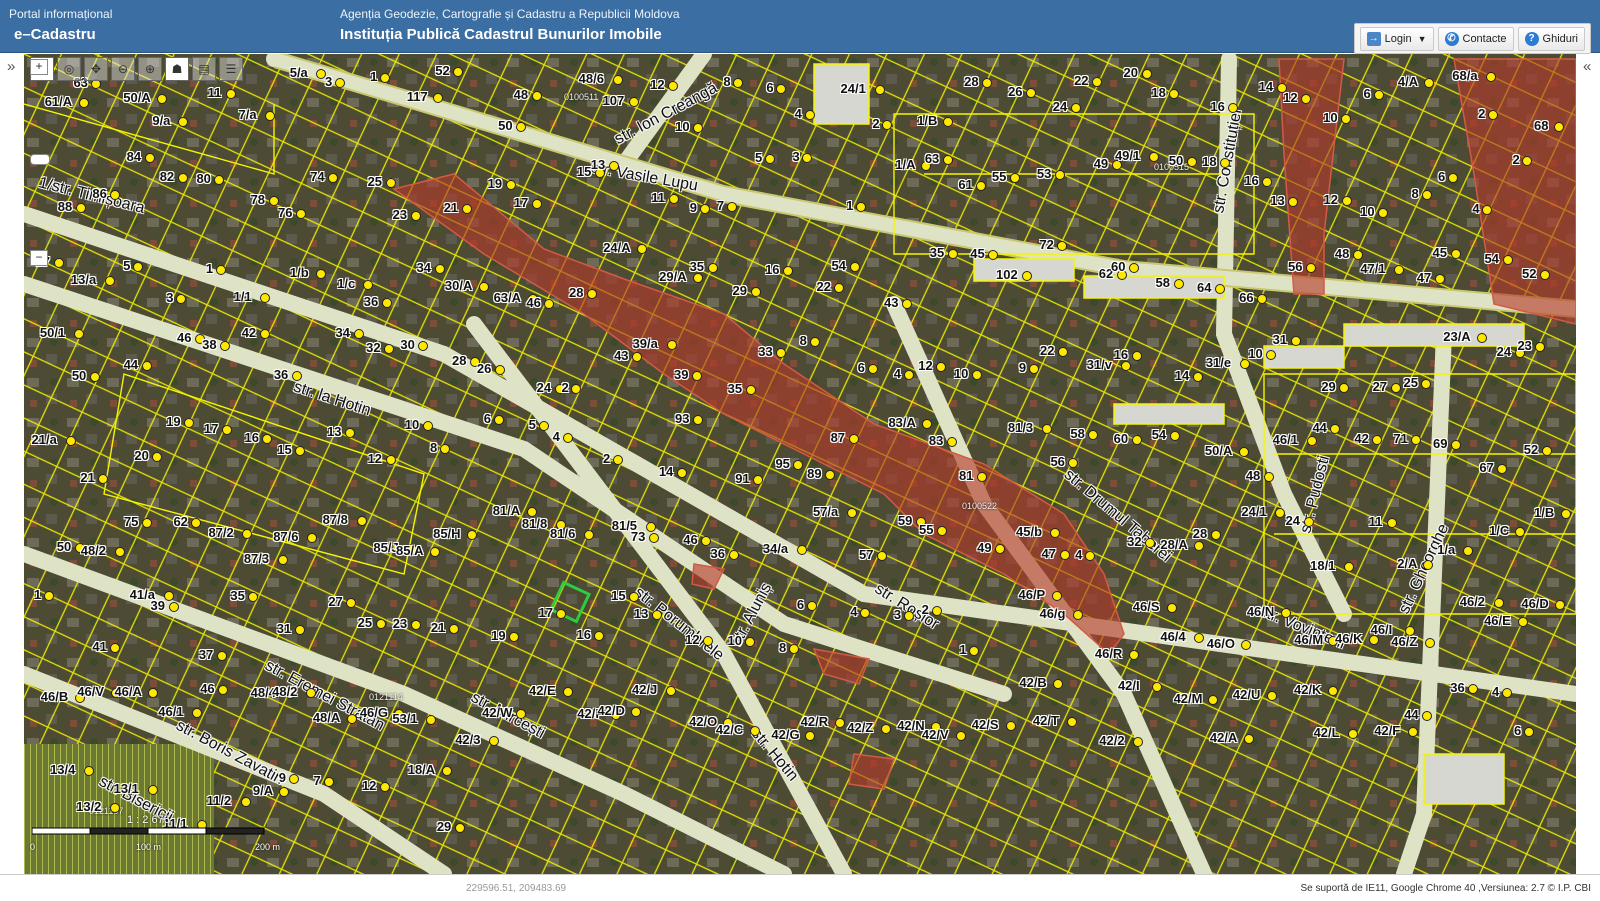 This screenshot has height=901, width=1600. I want to click on parcel-number-label: 30/A, so click(458, 285).